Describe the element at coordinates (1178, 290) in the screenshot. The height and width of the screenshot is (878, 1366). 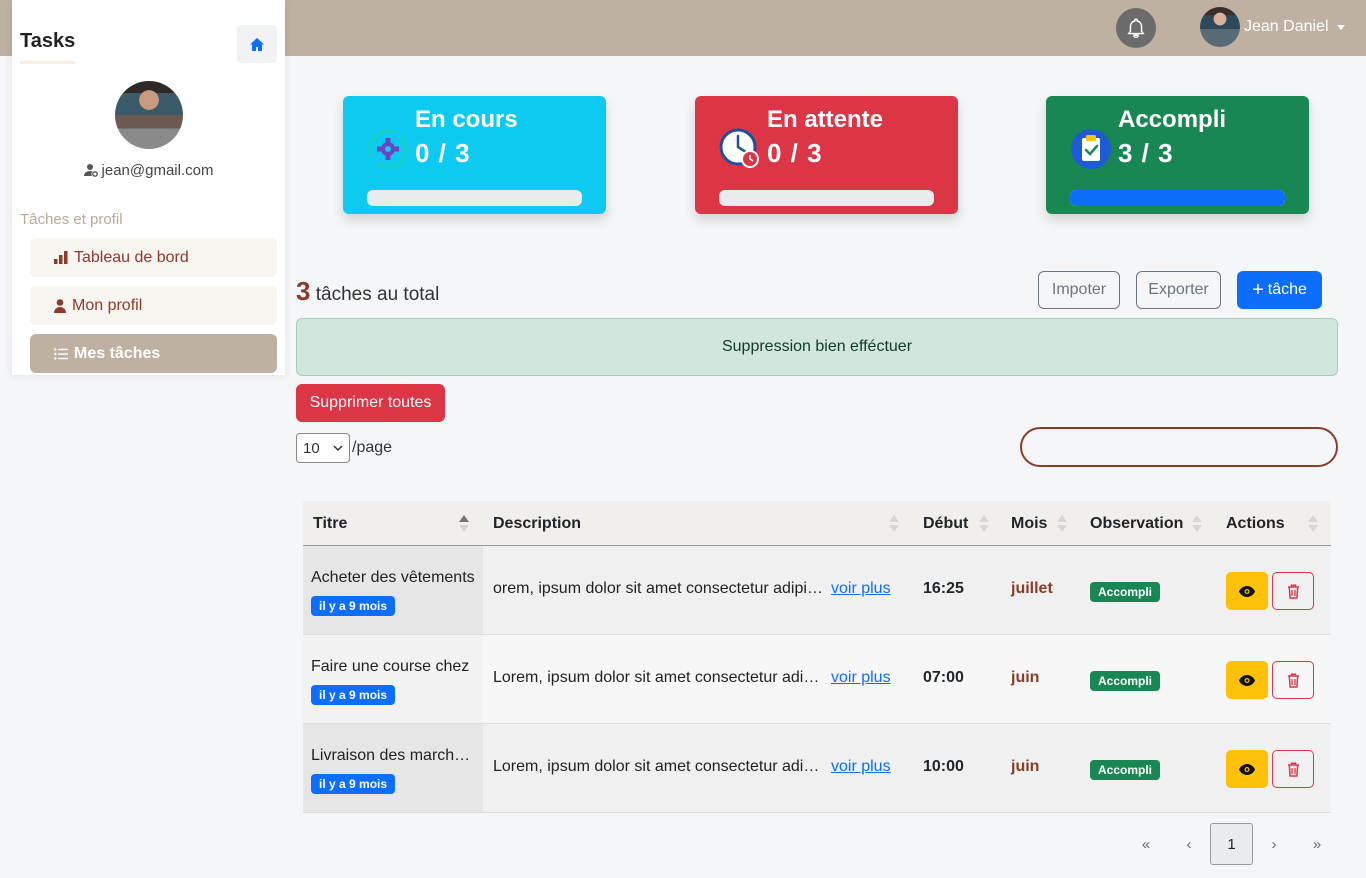
I see `export-button: Exporter` at that location.